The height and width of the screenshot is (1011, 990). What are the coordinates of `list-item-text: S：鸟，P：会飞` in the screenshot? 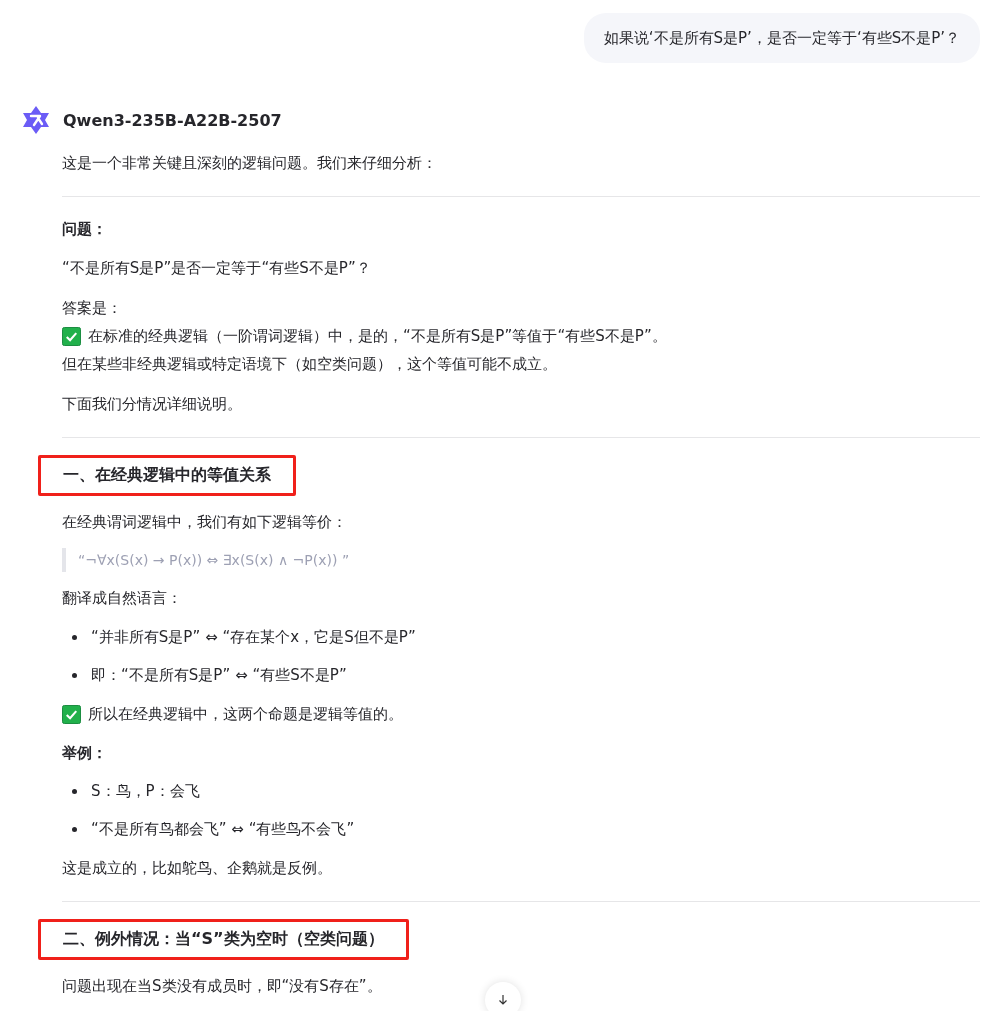 It's located at (145, 791).